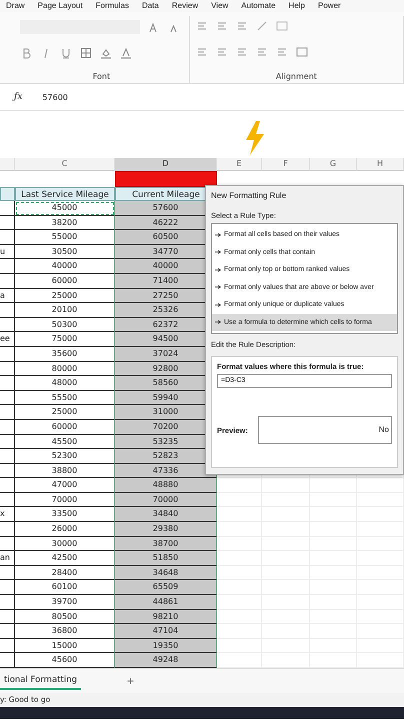  What do you see at coordinates (242, 52) in the screenshot?
I see `align-right-icon` at bounding box center [242, 52].